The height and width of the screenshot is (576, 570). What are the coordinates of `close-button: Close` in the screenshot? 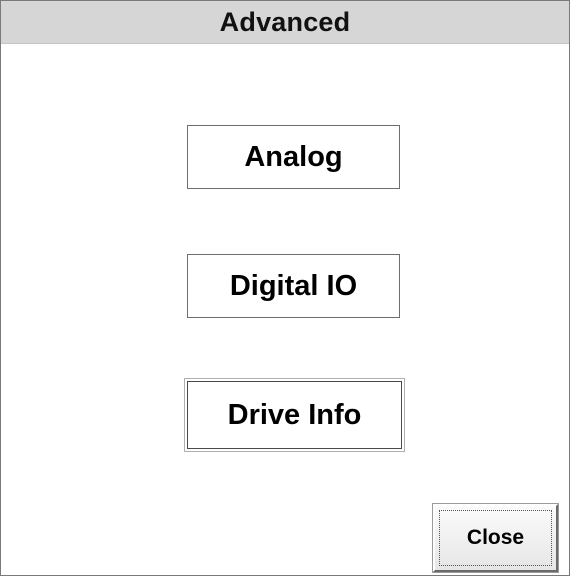 It's located at (495, 538).